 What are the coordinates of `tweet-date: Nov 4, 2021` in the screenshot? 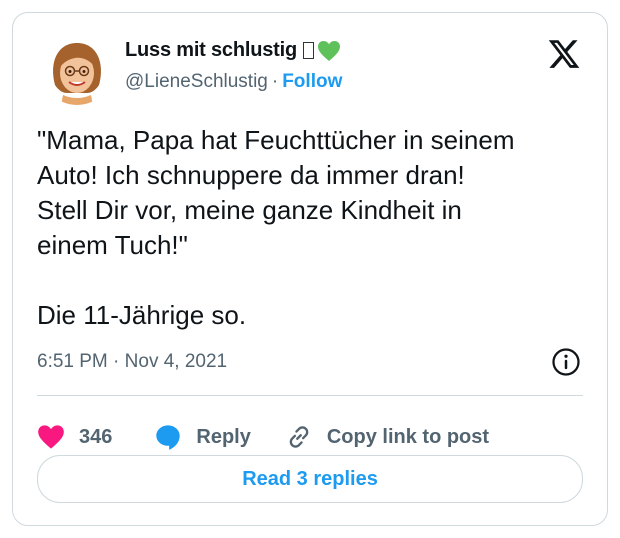 It's located at (176, 361).